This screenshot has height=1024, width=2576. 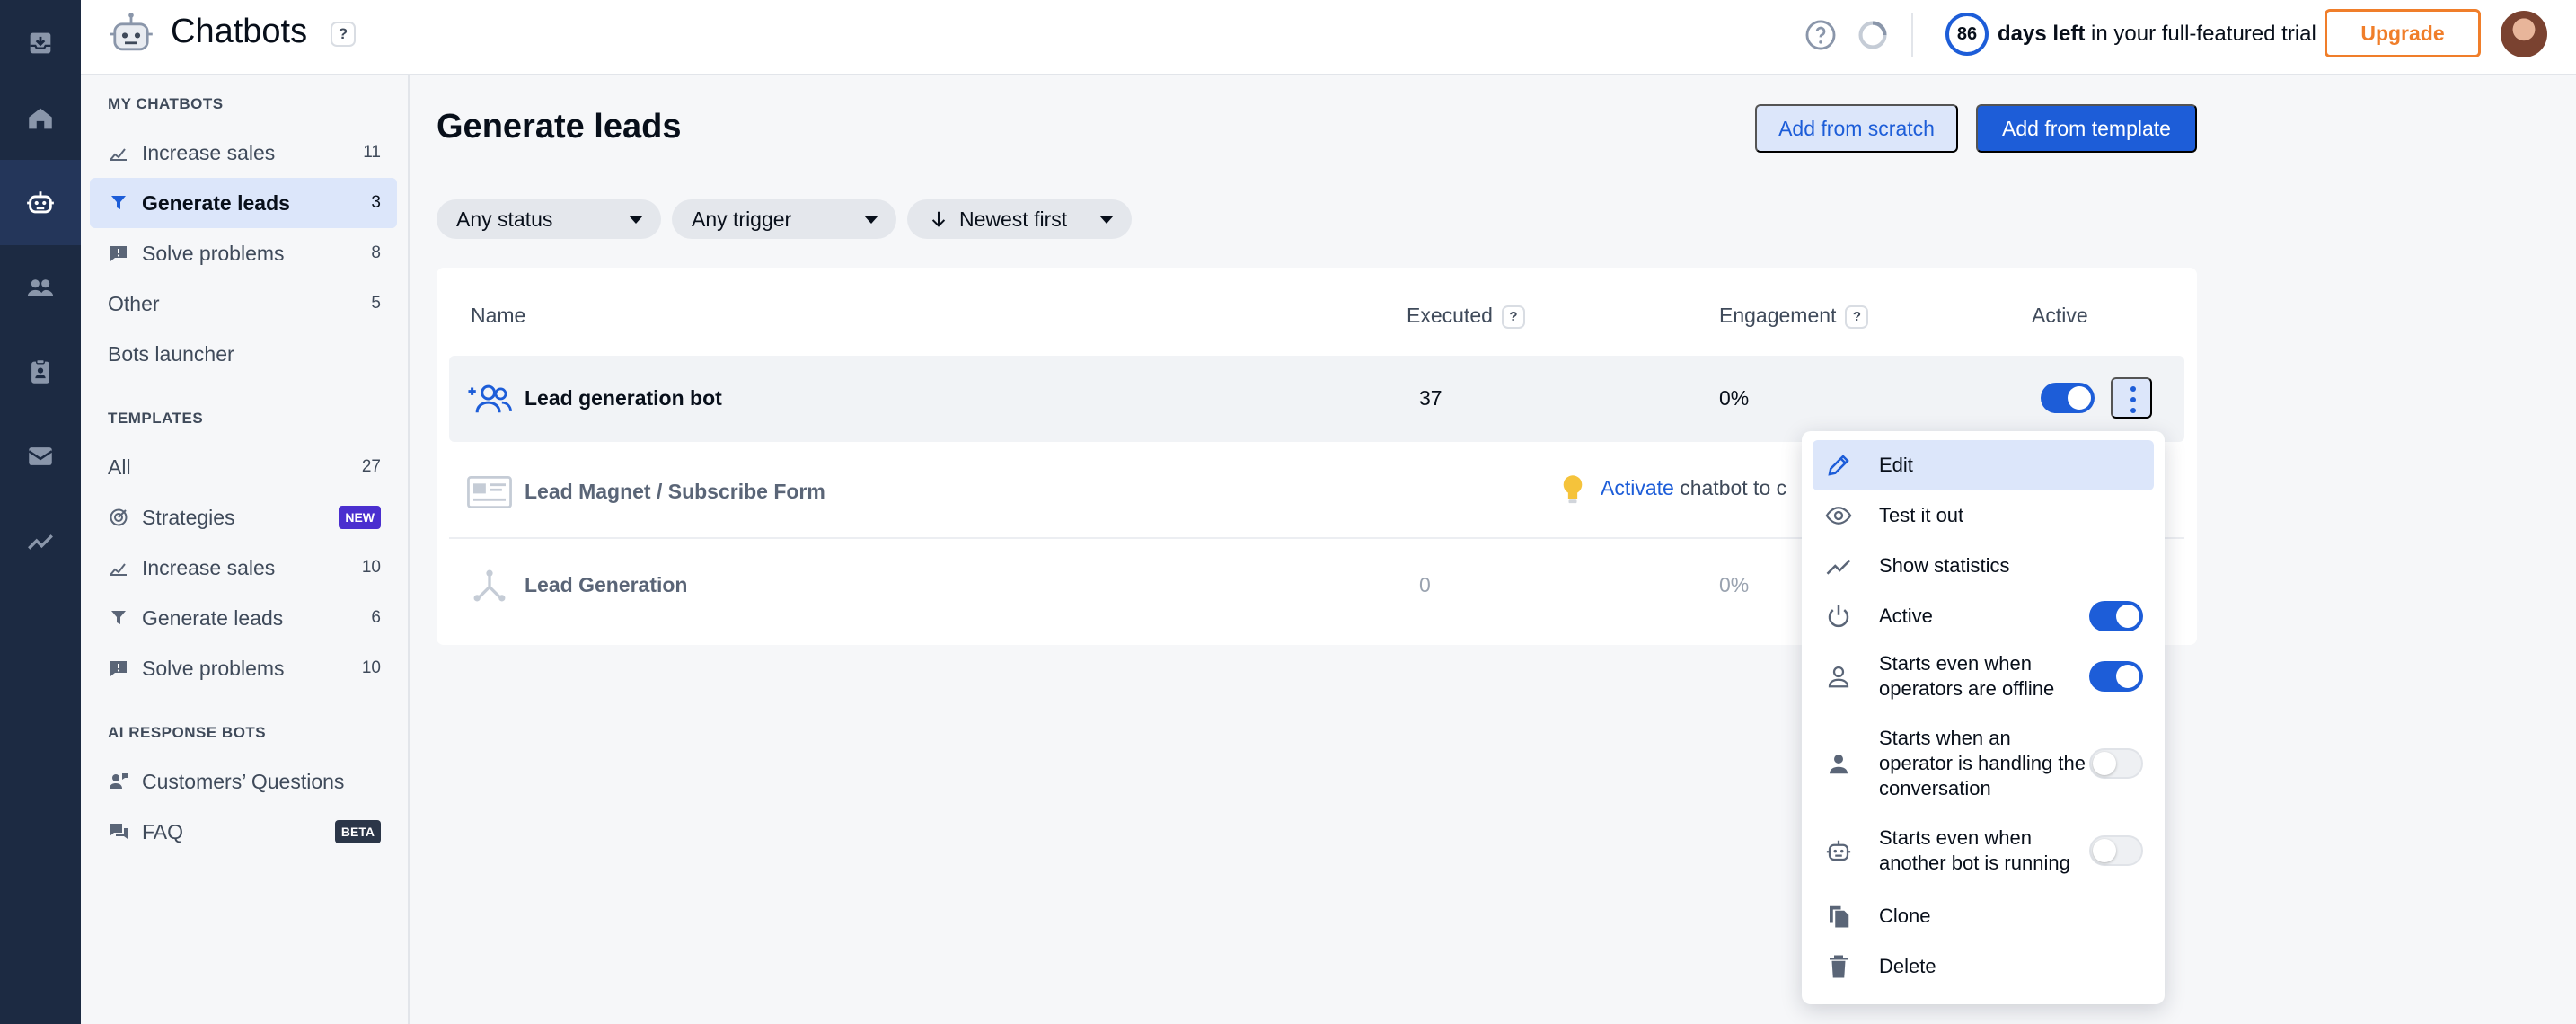 I want to click on menu-item-test: Test it out, so click(x=1983, y=515).